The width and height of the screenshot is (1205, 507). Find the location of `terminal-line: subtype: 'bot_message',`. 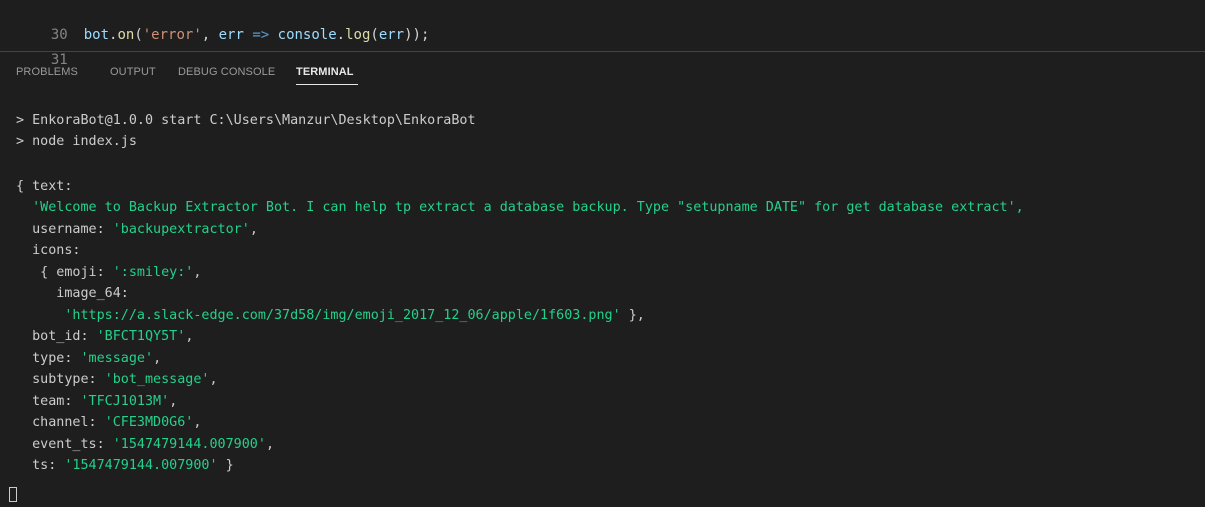

terminal-line: subtype: 'bot_message', is located at coordinates (117, 379).